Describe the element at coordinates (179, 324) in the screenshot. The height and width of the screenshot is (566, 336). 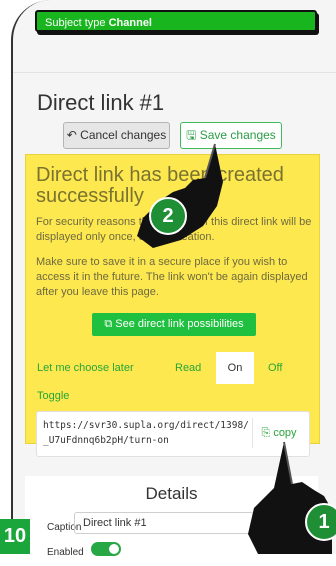
I see `possibilities-label: See direct link possibilities` at that location.